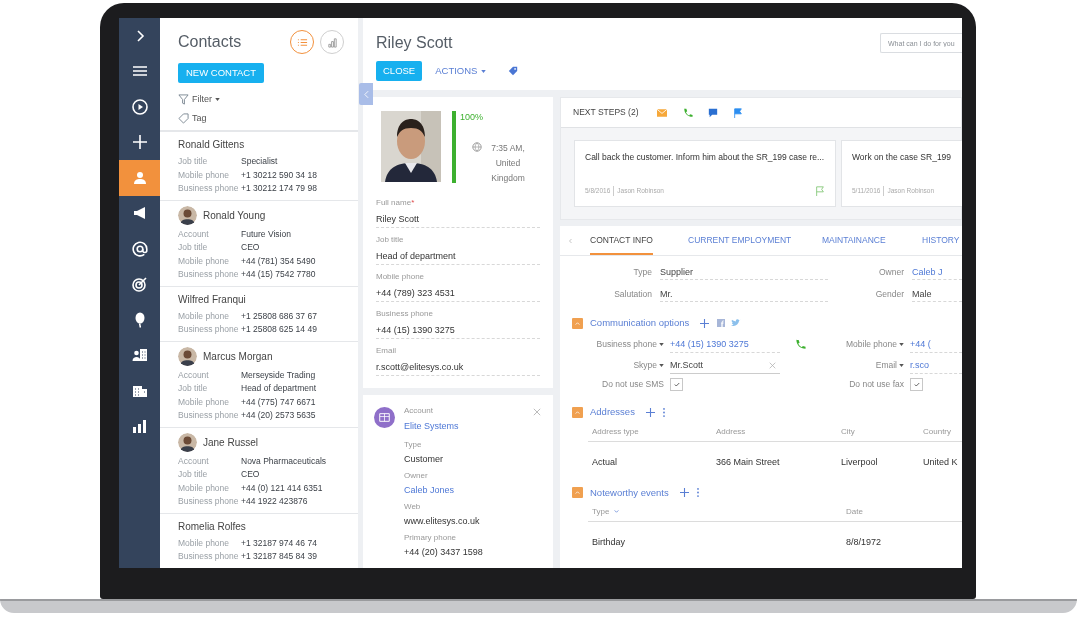  What do you see at coordinates (458, 293) in the screenshot?
I see `field-value: +44 (789) 323 4531` at bounding box center [458, 293].